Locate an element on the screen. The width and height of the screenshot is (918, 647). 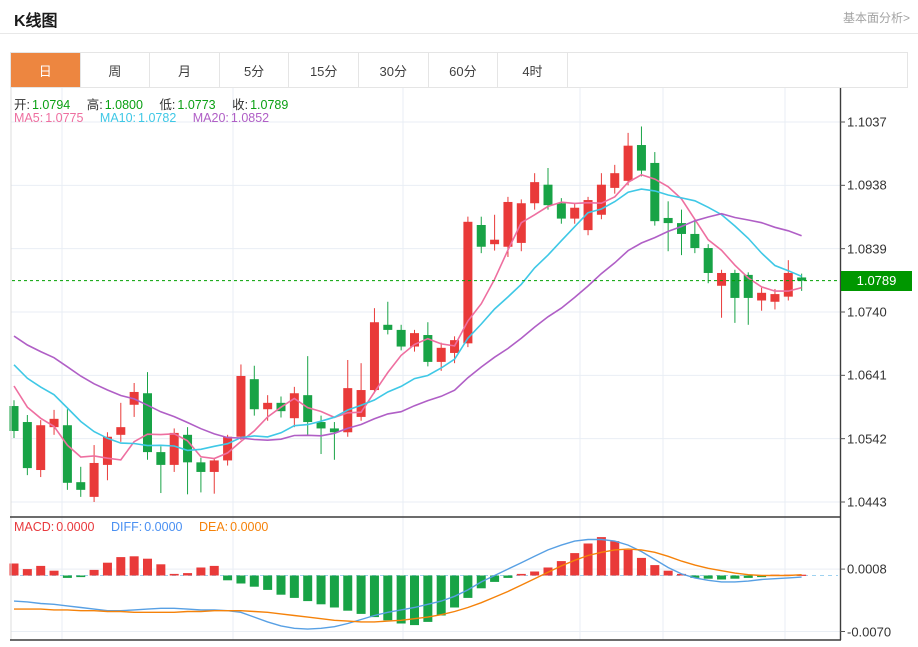
macd-axis-label: -0.0070 is located at coordinates (869, 631).